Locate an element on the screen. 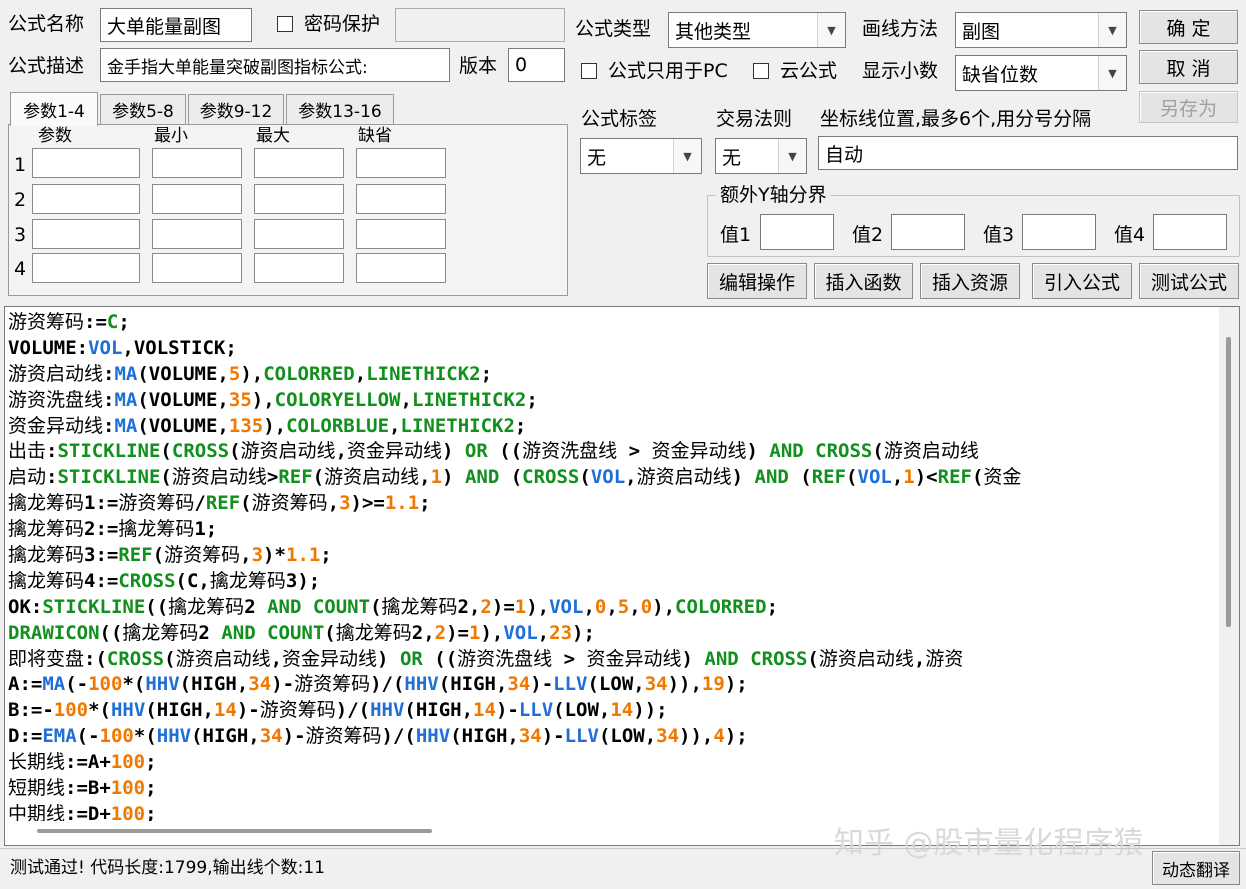 The width and height of the screenshot is (1246, 889). formula-name-input: 大单能量副图 is located at coordinates (176, 25).